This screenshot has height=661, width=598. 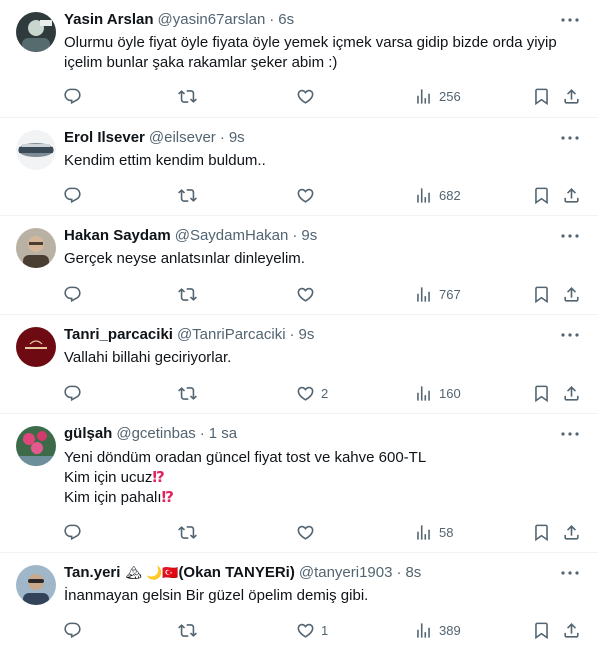 I want to click on view-count: 160, so click(x=450, y=393).